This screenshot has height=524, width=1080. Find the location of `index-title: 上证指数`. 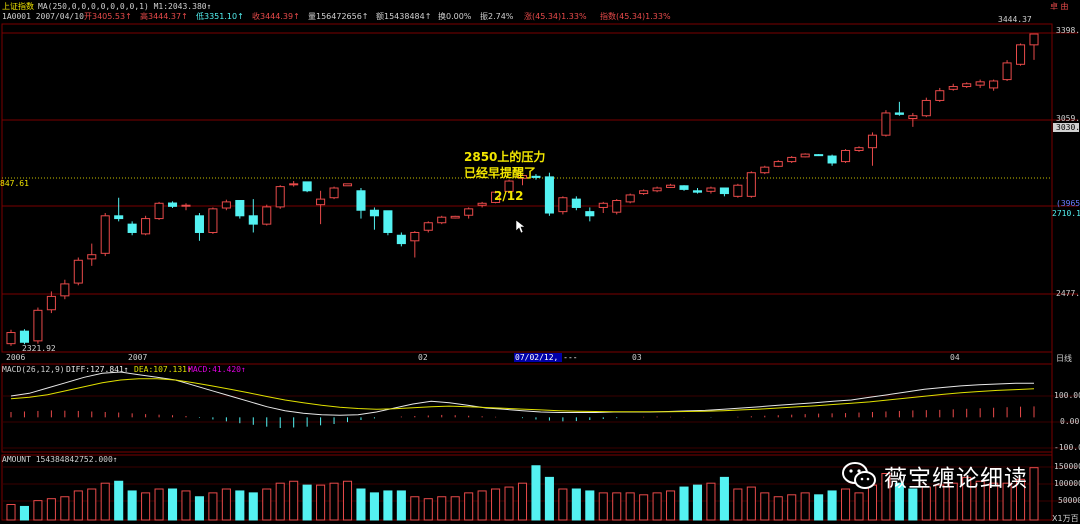

index-title: 上证指数 is located at coordinates (18, 6).